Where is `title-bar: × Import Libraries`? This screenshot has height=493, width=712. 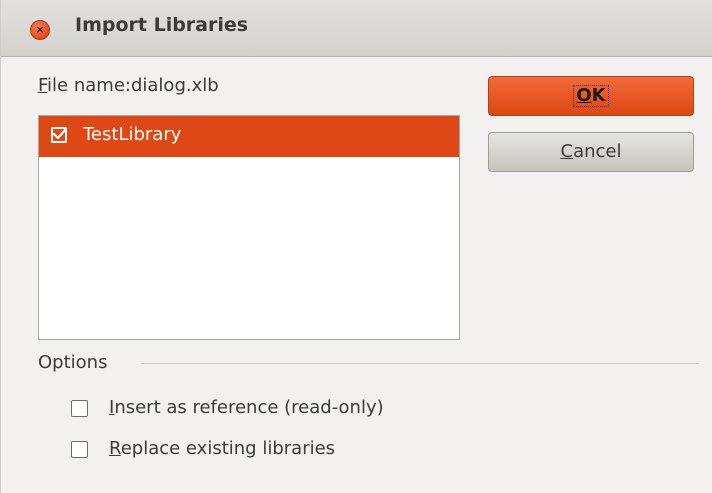
title-bar: × Import Libraries is located at coordinates (356, 28).